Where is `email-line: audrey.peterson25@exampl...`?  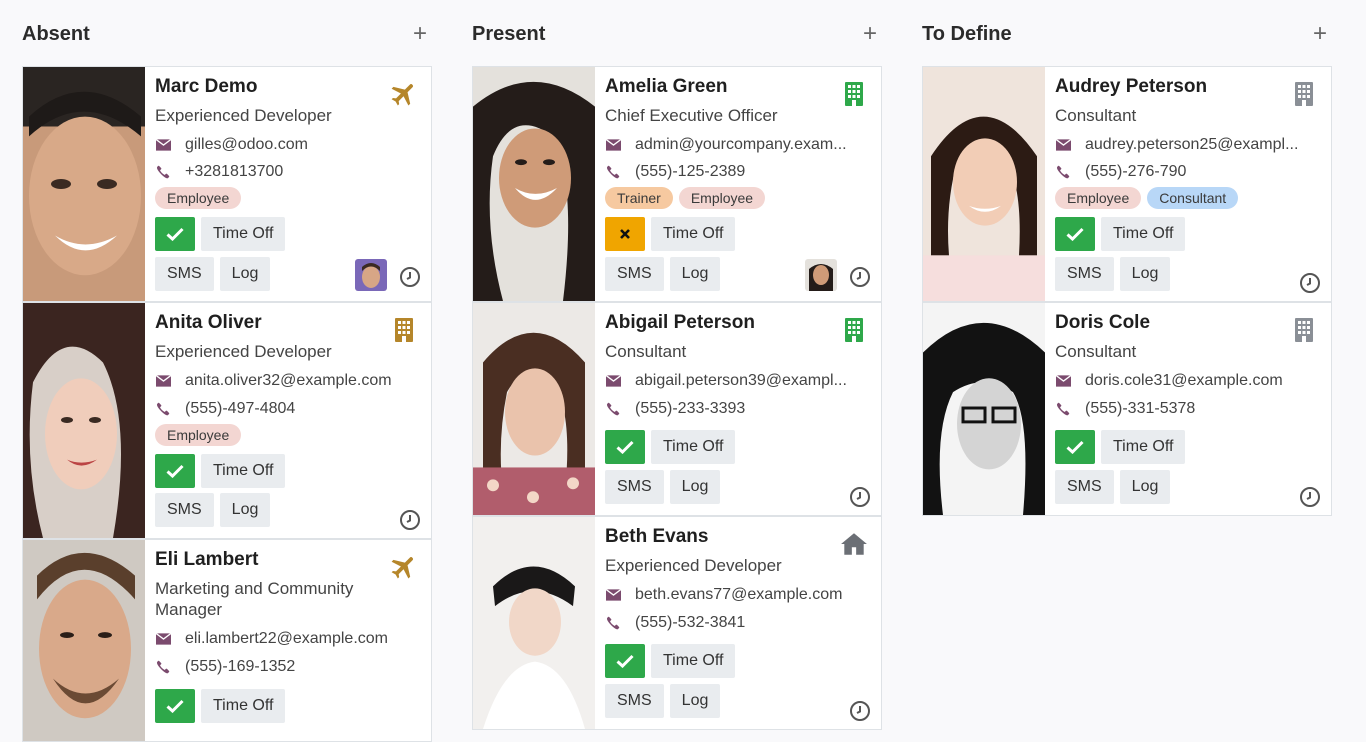 email-line: audrey.peterson25@exampl... is located at coordinates (1176, 145).